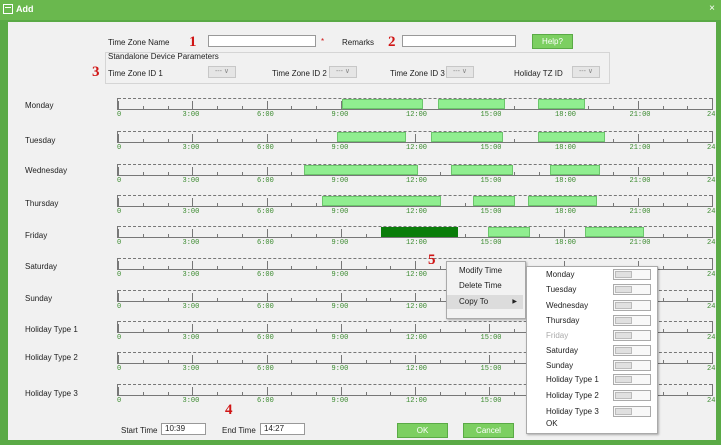 The image size is (721, 445). I want to click on axis-tick-label: 15:00, so click(491, 115).